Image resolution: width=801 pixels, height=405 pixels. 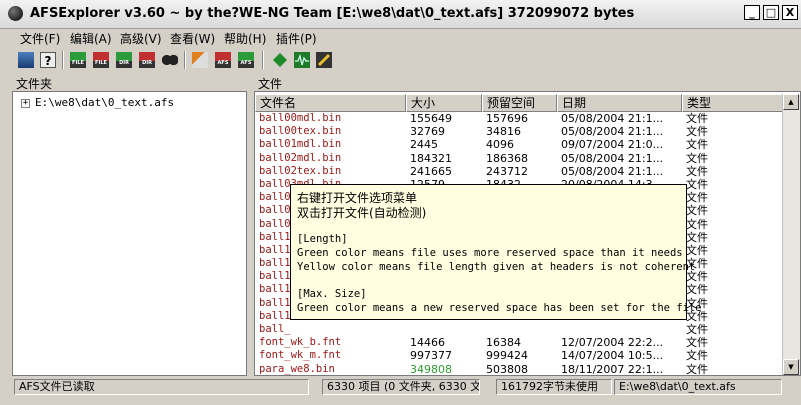 I want to click on tree-expand-icon: +, so click(x=25, y=103).